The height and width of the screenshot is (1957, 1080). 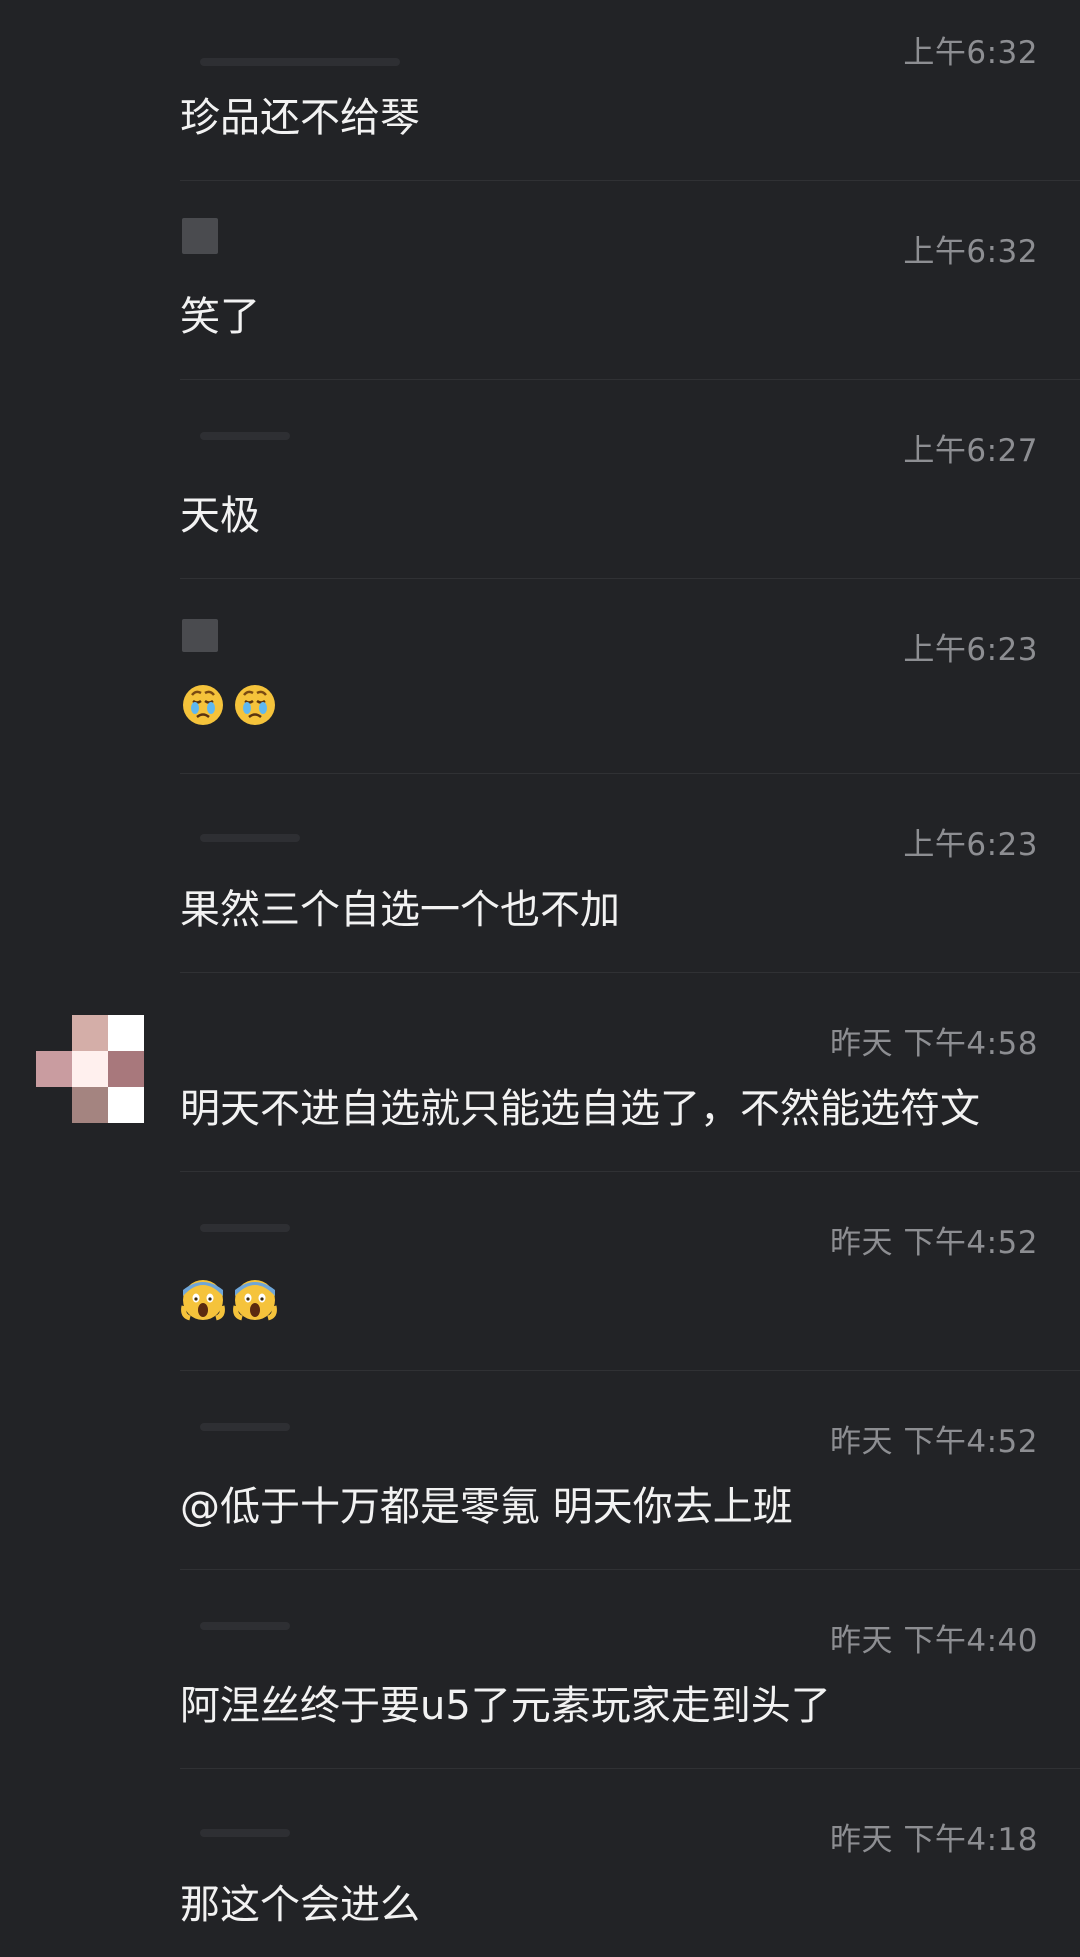 I want to click on message-text: 那这个会进么, so click(x=300, y=1905).